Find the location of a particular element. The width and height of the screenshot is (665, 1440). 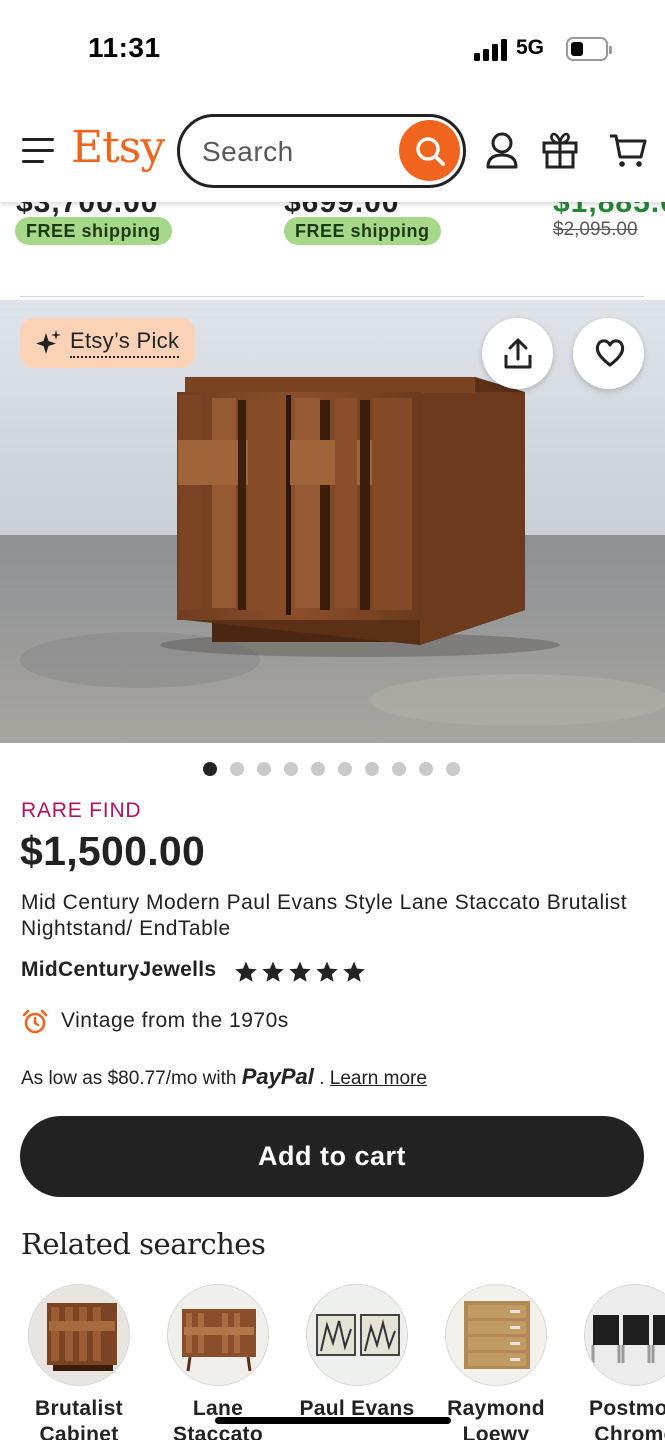

status-bar: 11:31 5G is located at coordinates (332, 50).